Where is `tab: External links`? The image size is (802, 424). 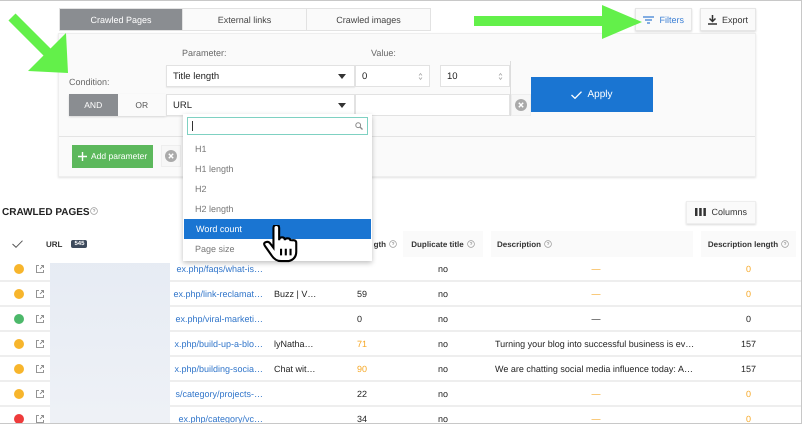 tab: External links is located at coordinates (245, 19).